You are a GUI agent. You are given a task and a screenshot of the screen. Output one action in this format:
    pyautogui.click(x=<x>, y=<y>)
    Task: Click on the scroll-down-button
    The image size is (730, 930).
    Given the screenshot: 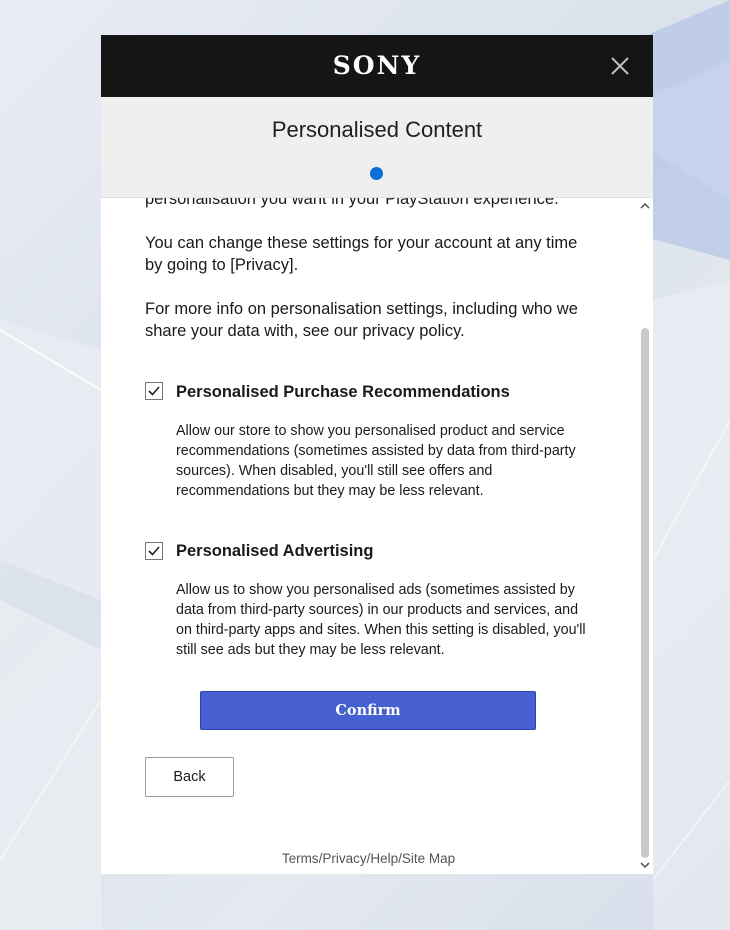 What is the action you would take?
    pyautogui.click(x=645, y=864)
    